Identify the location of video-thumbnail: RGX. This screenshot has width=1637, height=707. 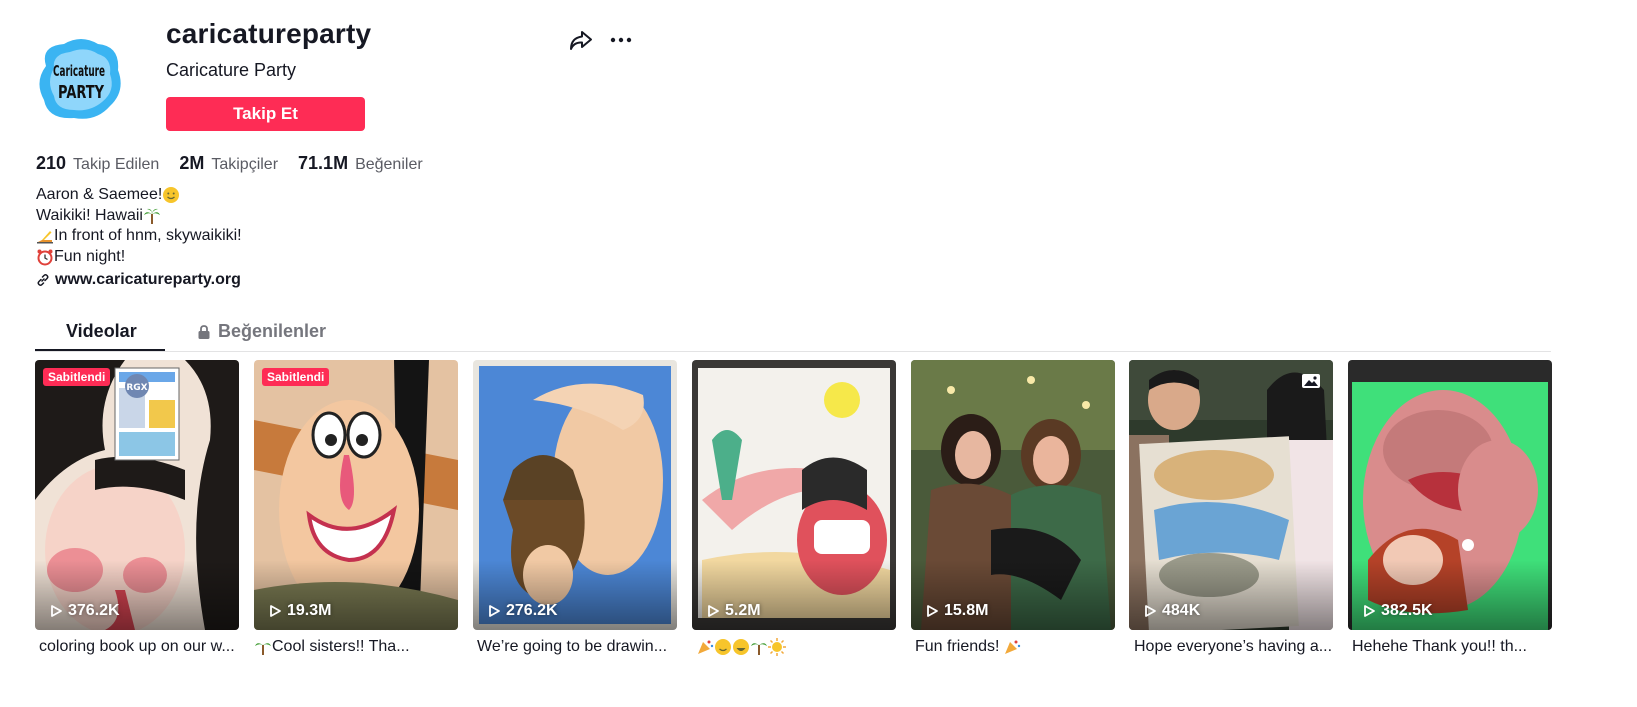
(137, 495).